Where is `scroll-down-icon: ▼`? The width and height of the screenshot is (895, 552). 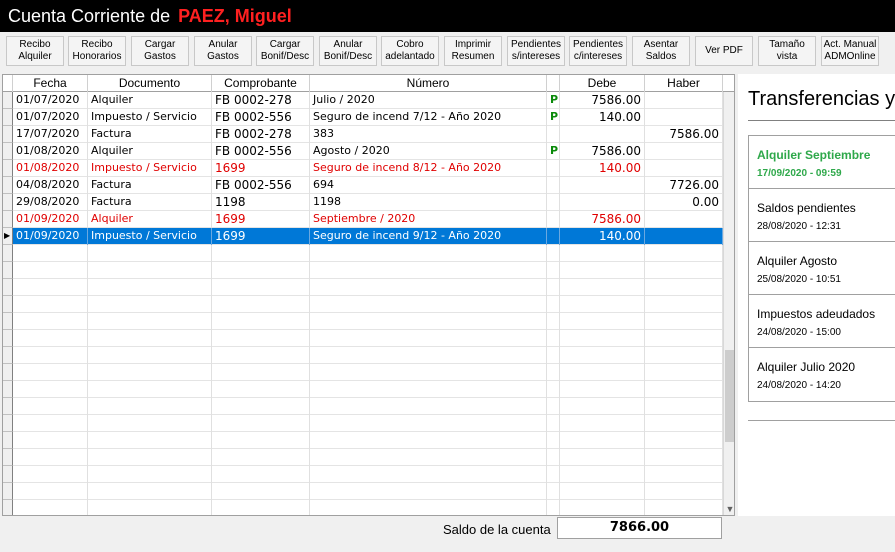 scroll-down-icon: ▼ is located at coordinates (729, 509).